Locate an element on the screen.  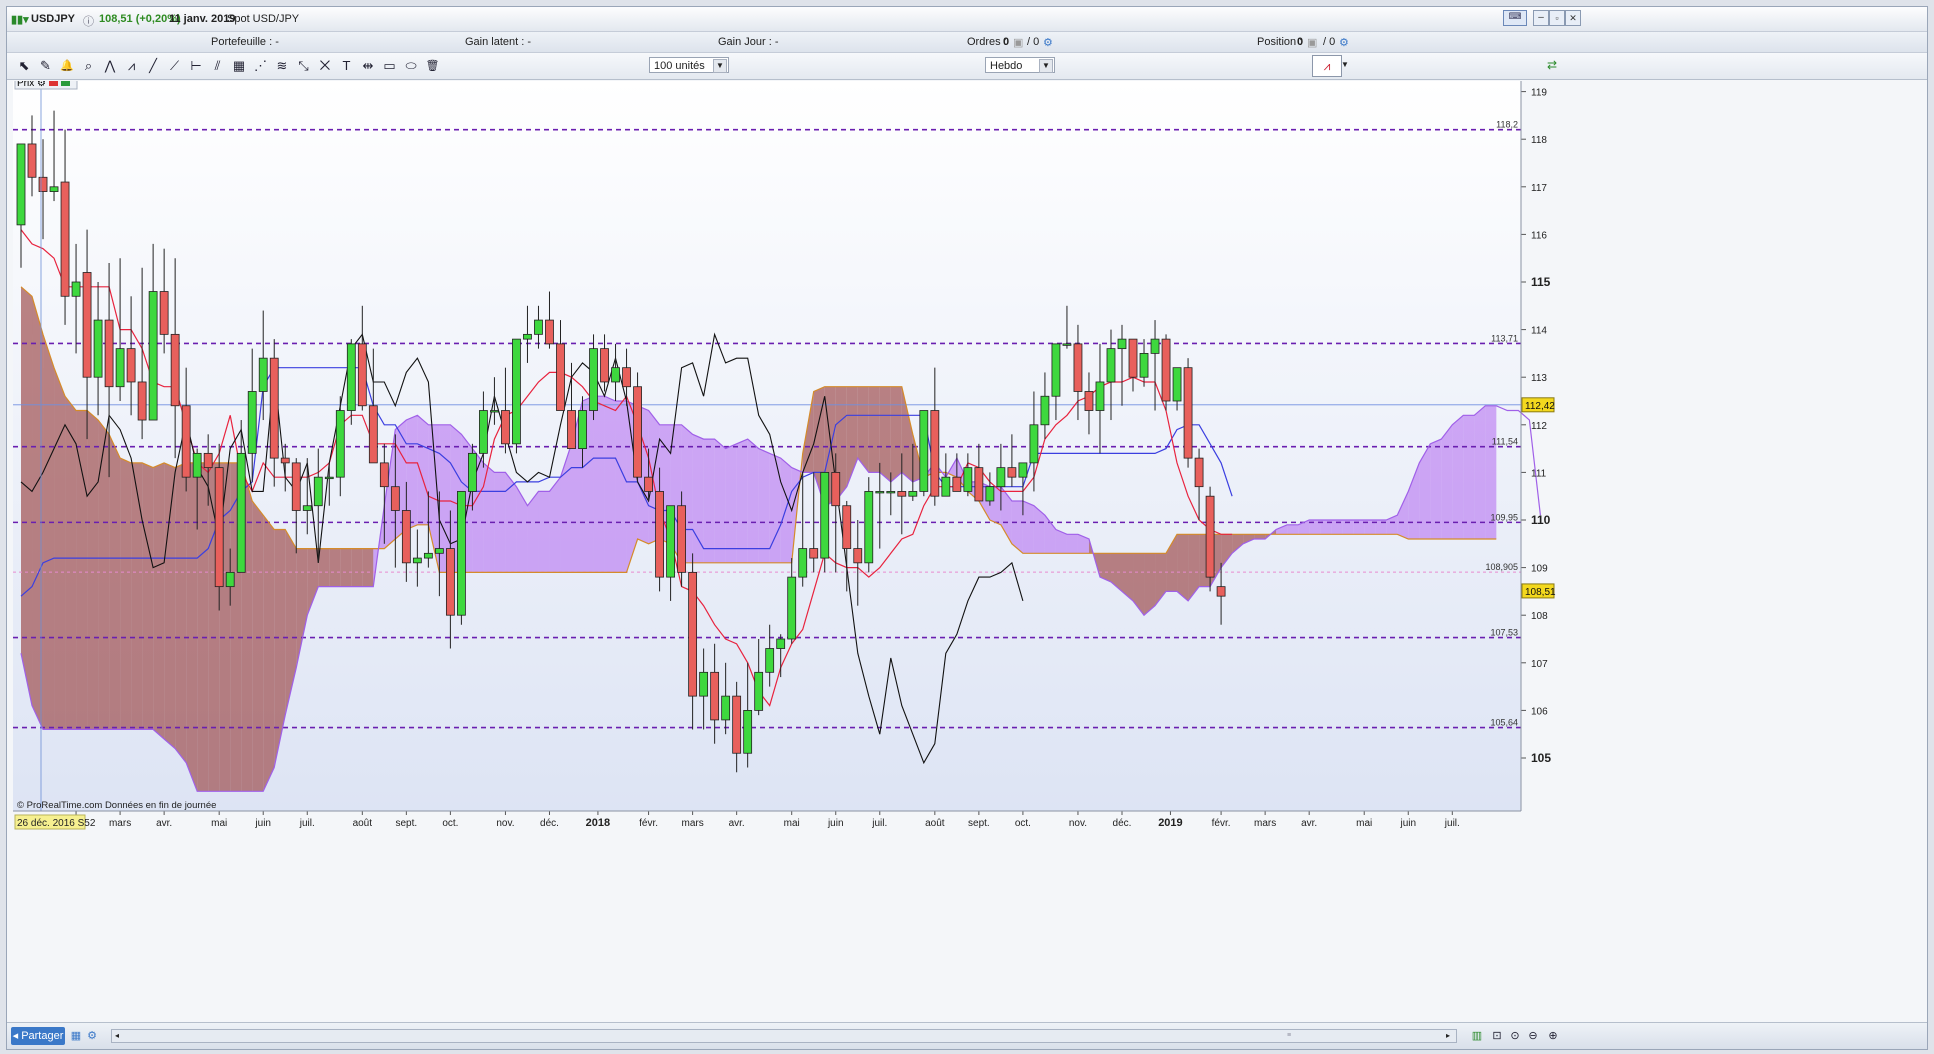
channel-icon: ⫽ is located at coordinates (218, 66).